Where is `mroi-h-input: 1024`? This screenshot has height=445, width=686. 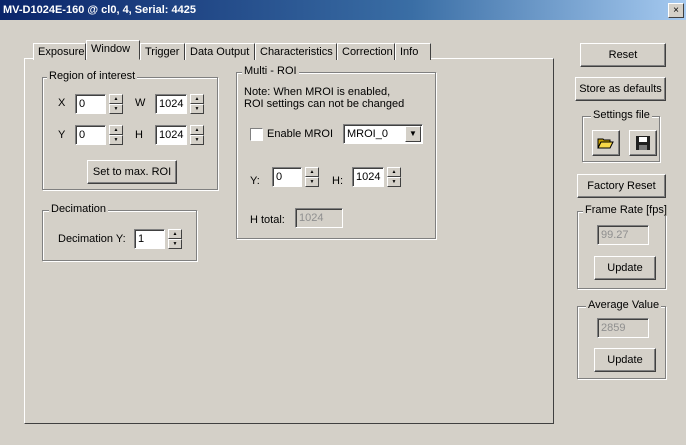
mroi-h-input: 1024 is located at coordinates (368, 177).